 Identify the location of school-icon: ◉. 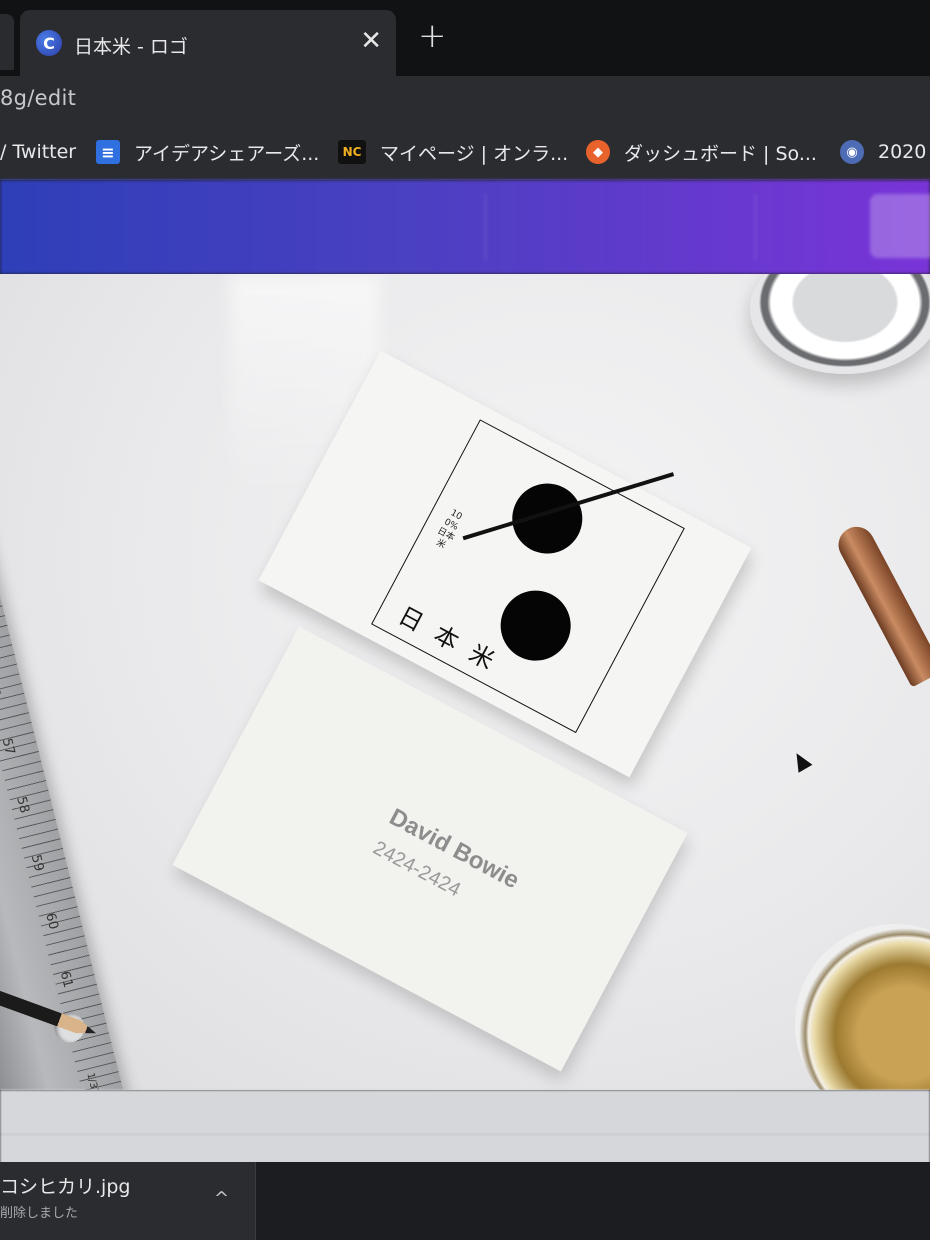
(852, 152).